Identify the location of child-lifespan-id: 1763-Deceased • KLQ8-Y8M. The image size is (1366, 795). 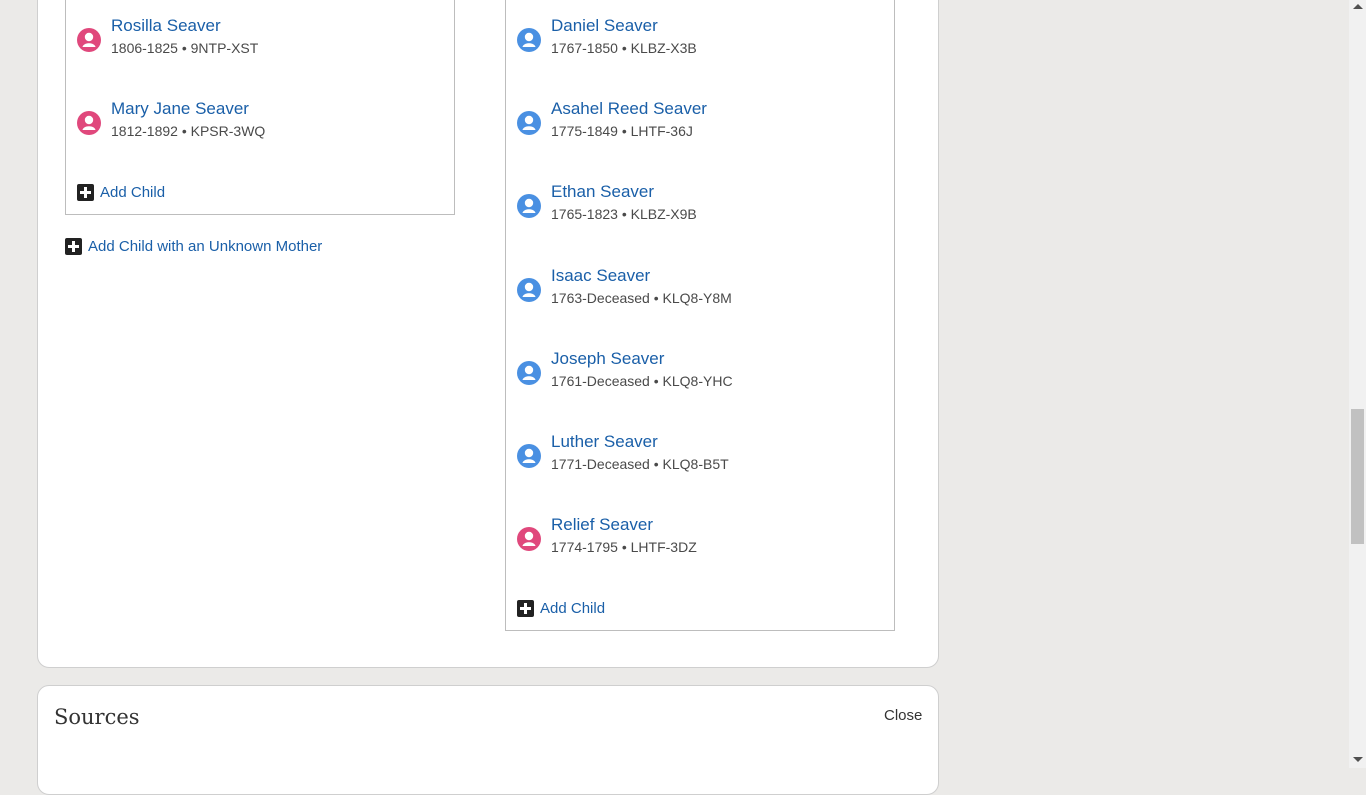
(641, 298).